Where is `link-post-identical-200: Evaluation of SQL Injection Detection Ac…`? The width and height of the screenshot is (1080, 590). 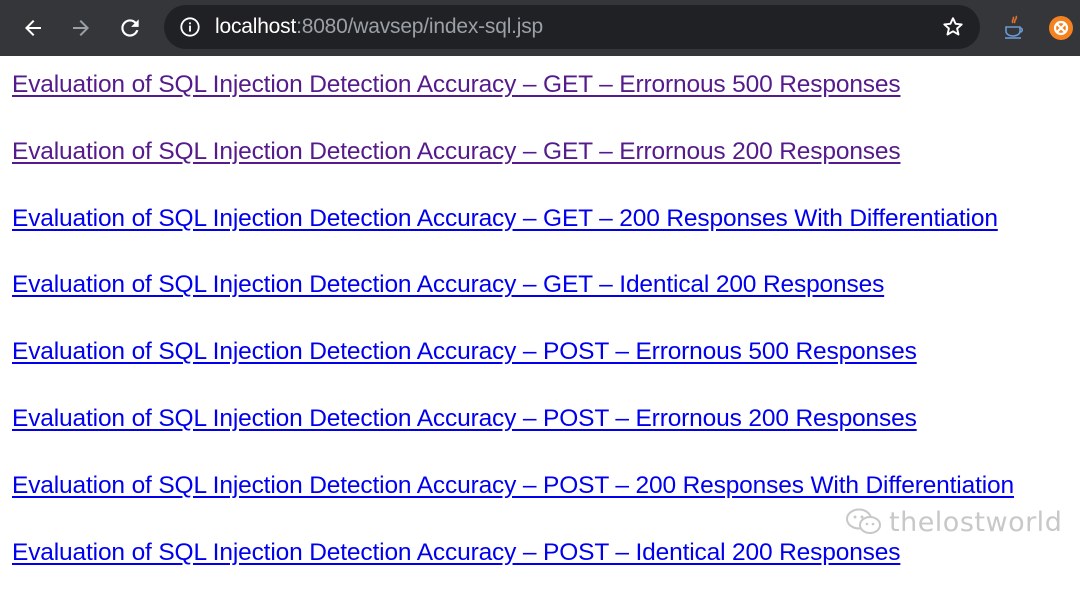
link-post-identical-200: Evaluation of SQL Injection Detection Ac… is located at coordinates (456, 553).